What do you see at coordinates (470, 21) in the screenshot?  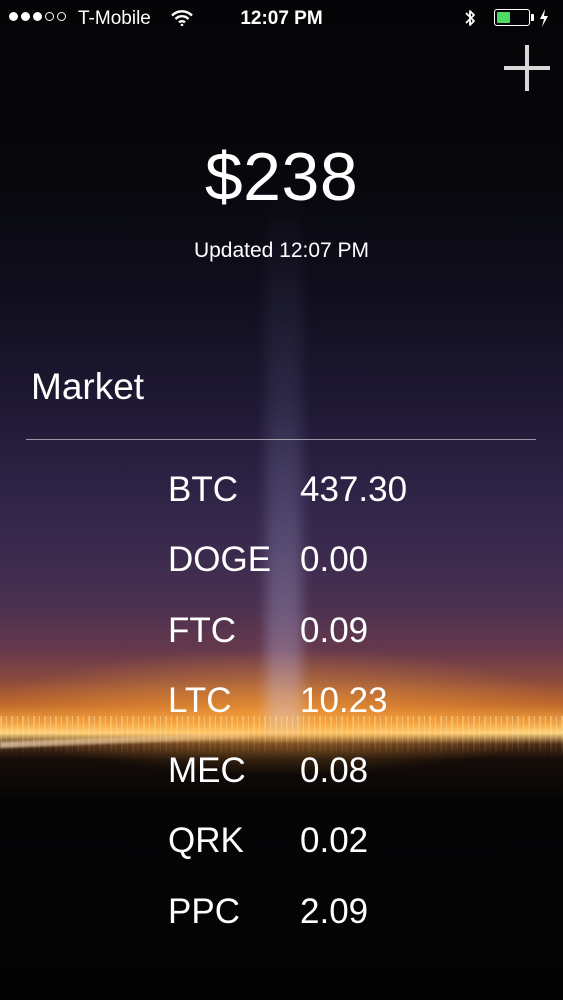 I see `bluetooth-icon` at bounding box center [470, 21].